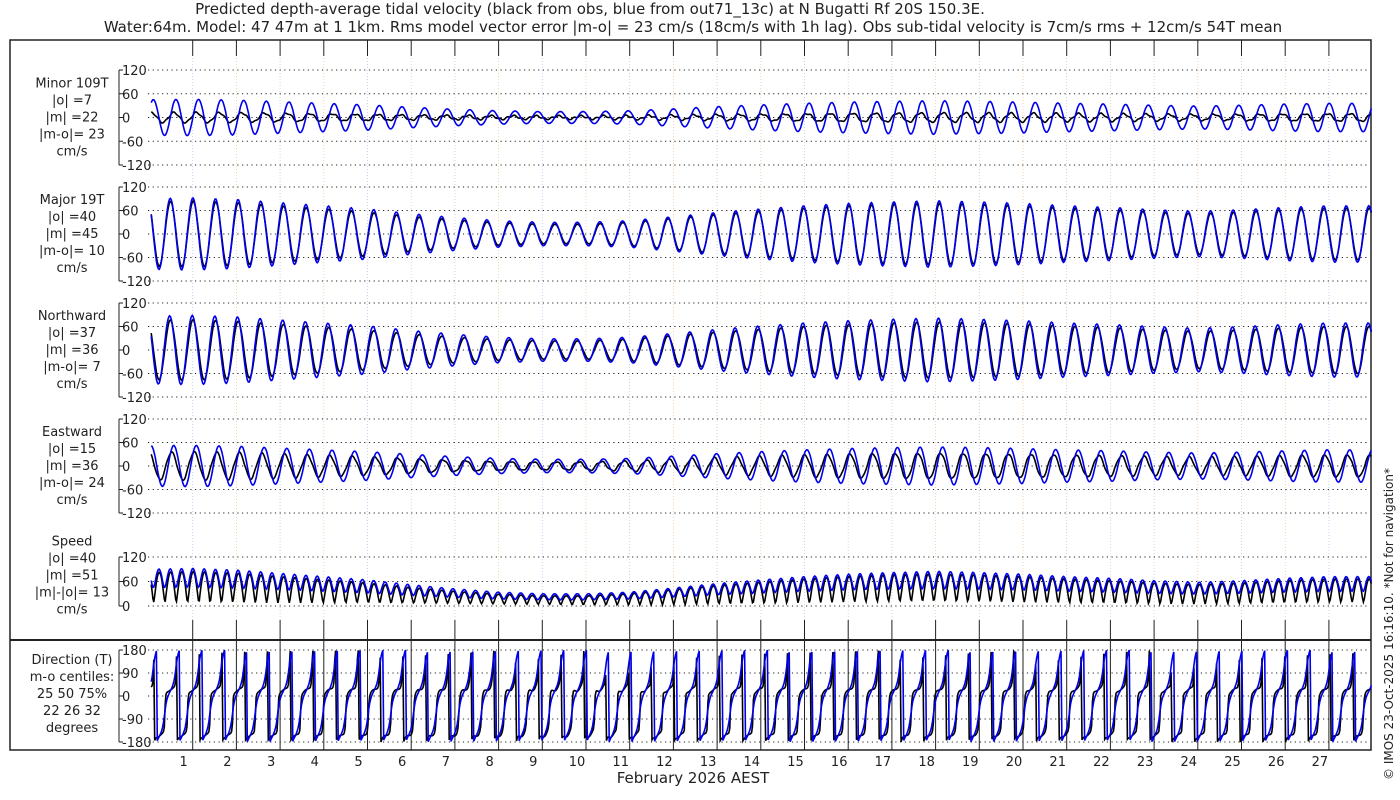 This screenshot has height=800, width=1400. I want to click on panel-label-line: |m| =51, so click(72, 576).